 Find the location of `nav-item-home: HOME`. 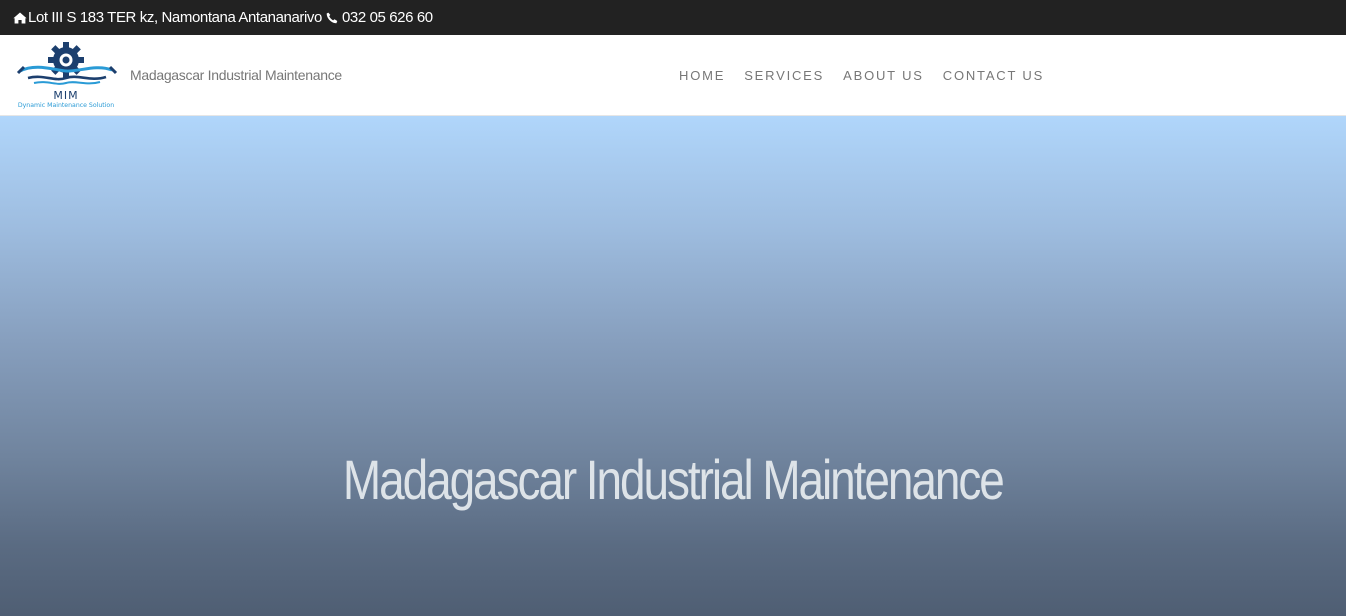

nav-item-home: HOME is located at coordinates (702, 75).